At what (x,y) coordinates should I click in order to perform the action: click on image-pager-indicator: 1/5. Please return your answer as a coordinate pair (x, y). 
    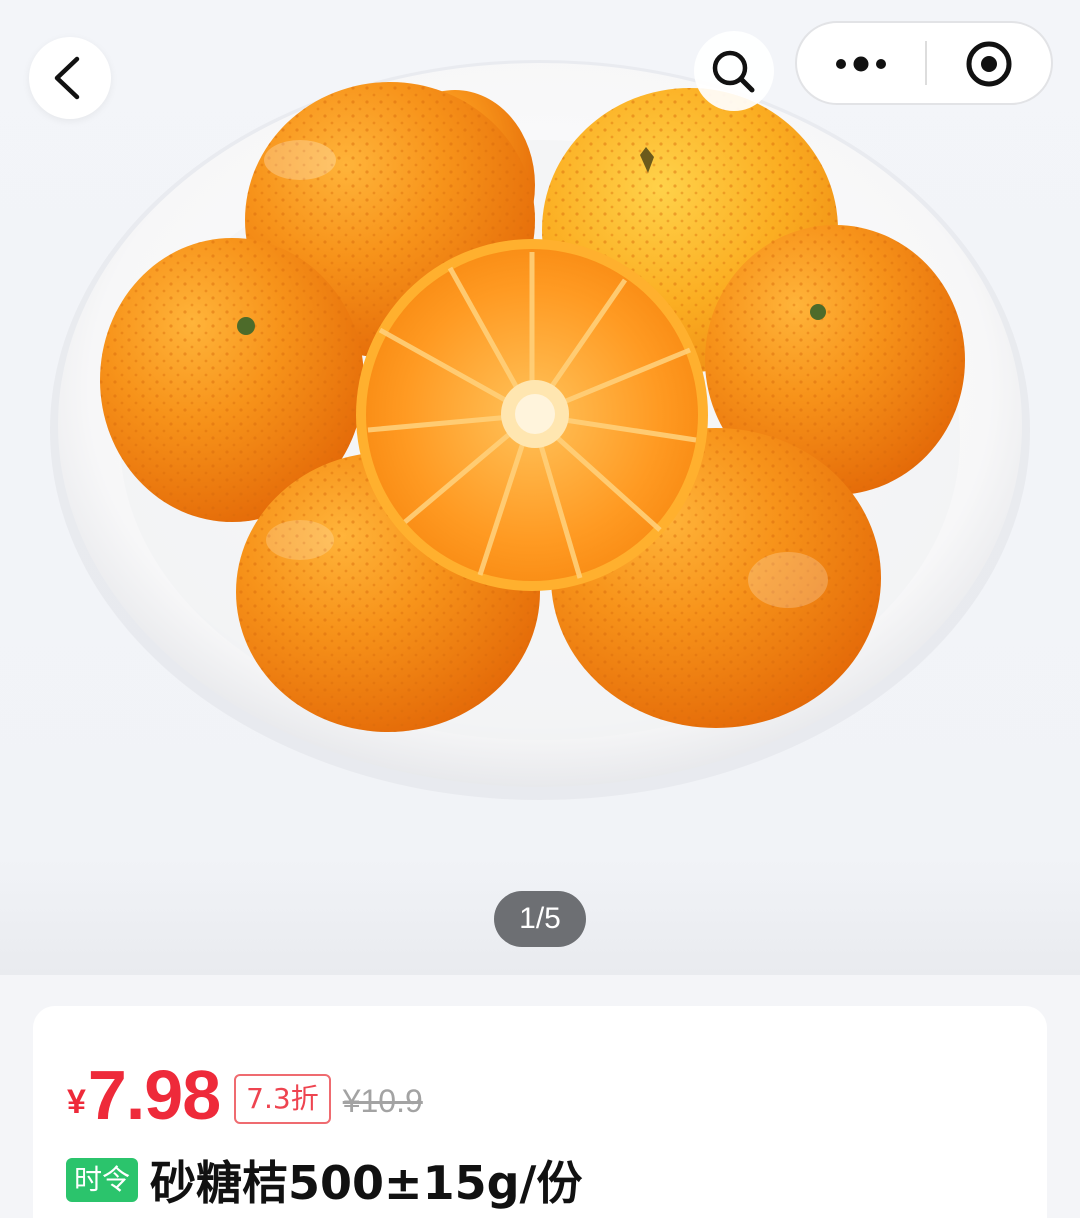
    Looking at the image, I should click on (540, 919).